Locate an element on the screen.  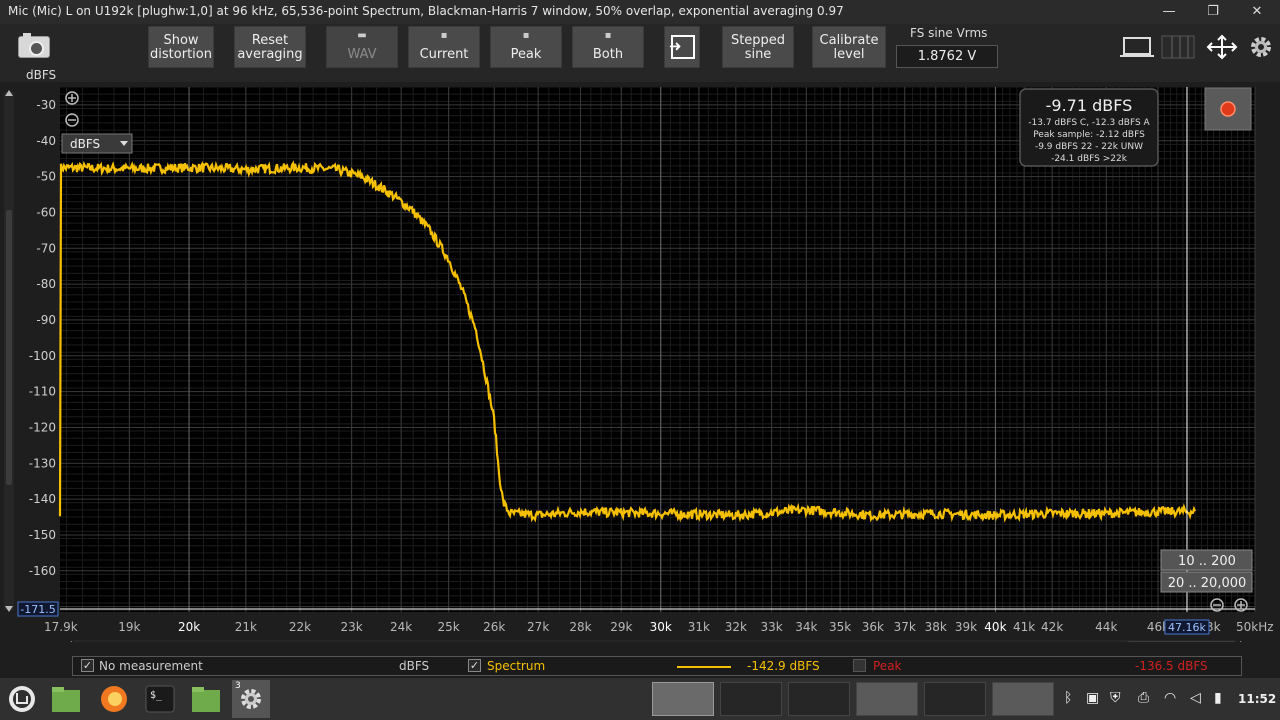
current-button: ▪ Current is located at coordinates (444, 47).